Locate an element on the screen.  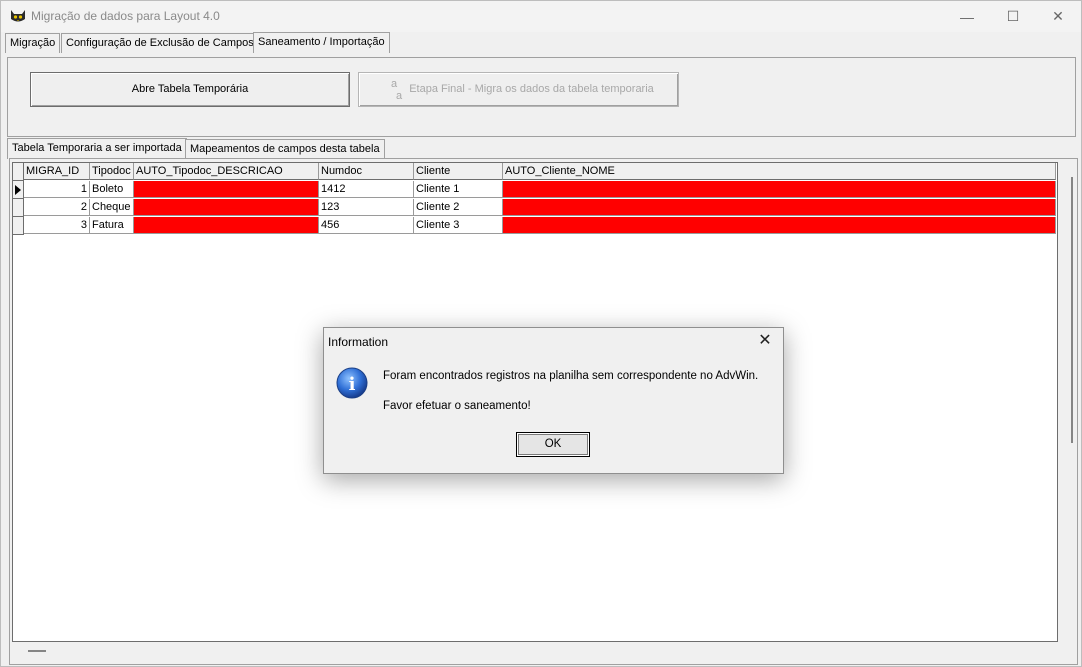
open-temp-table-button: Abre Tabela Temporária is located at coordinates (190, 89).